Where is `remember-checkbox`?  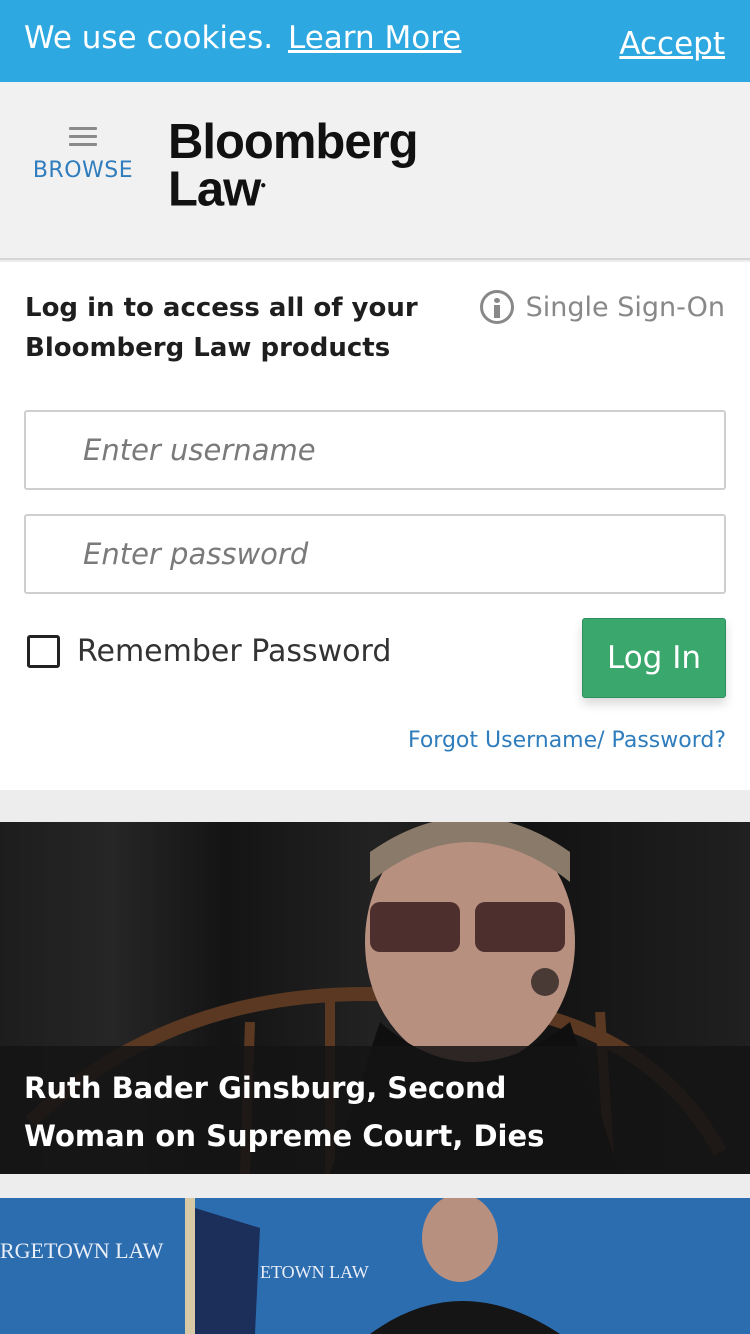 remember-checkbox is located at coordinates (43, 651).